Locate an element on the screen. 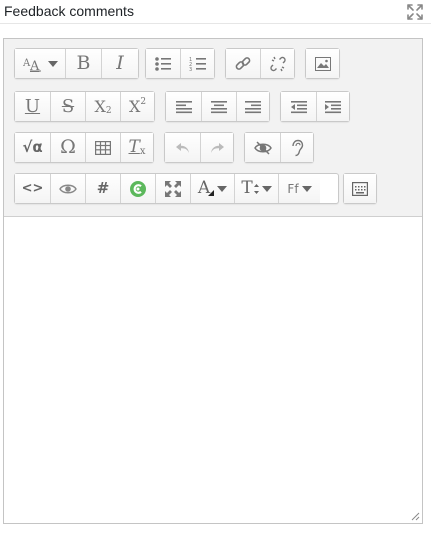 This screenshot has height=534, width=431. paragraph-styles-button: AA is located at coordinates (40, 63).